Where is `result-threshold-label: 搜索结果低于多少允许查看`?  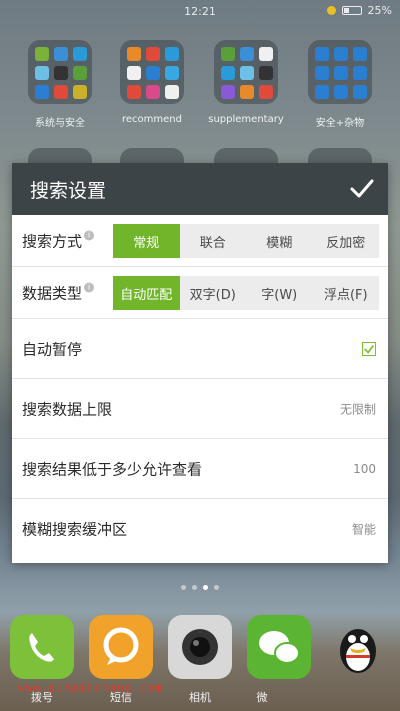 result-threshold-label: 搜索结果低于多少允许查看 is located at coordinates (112, 469).